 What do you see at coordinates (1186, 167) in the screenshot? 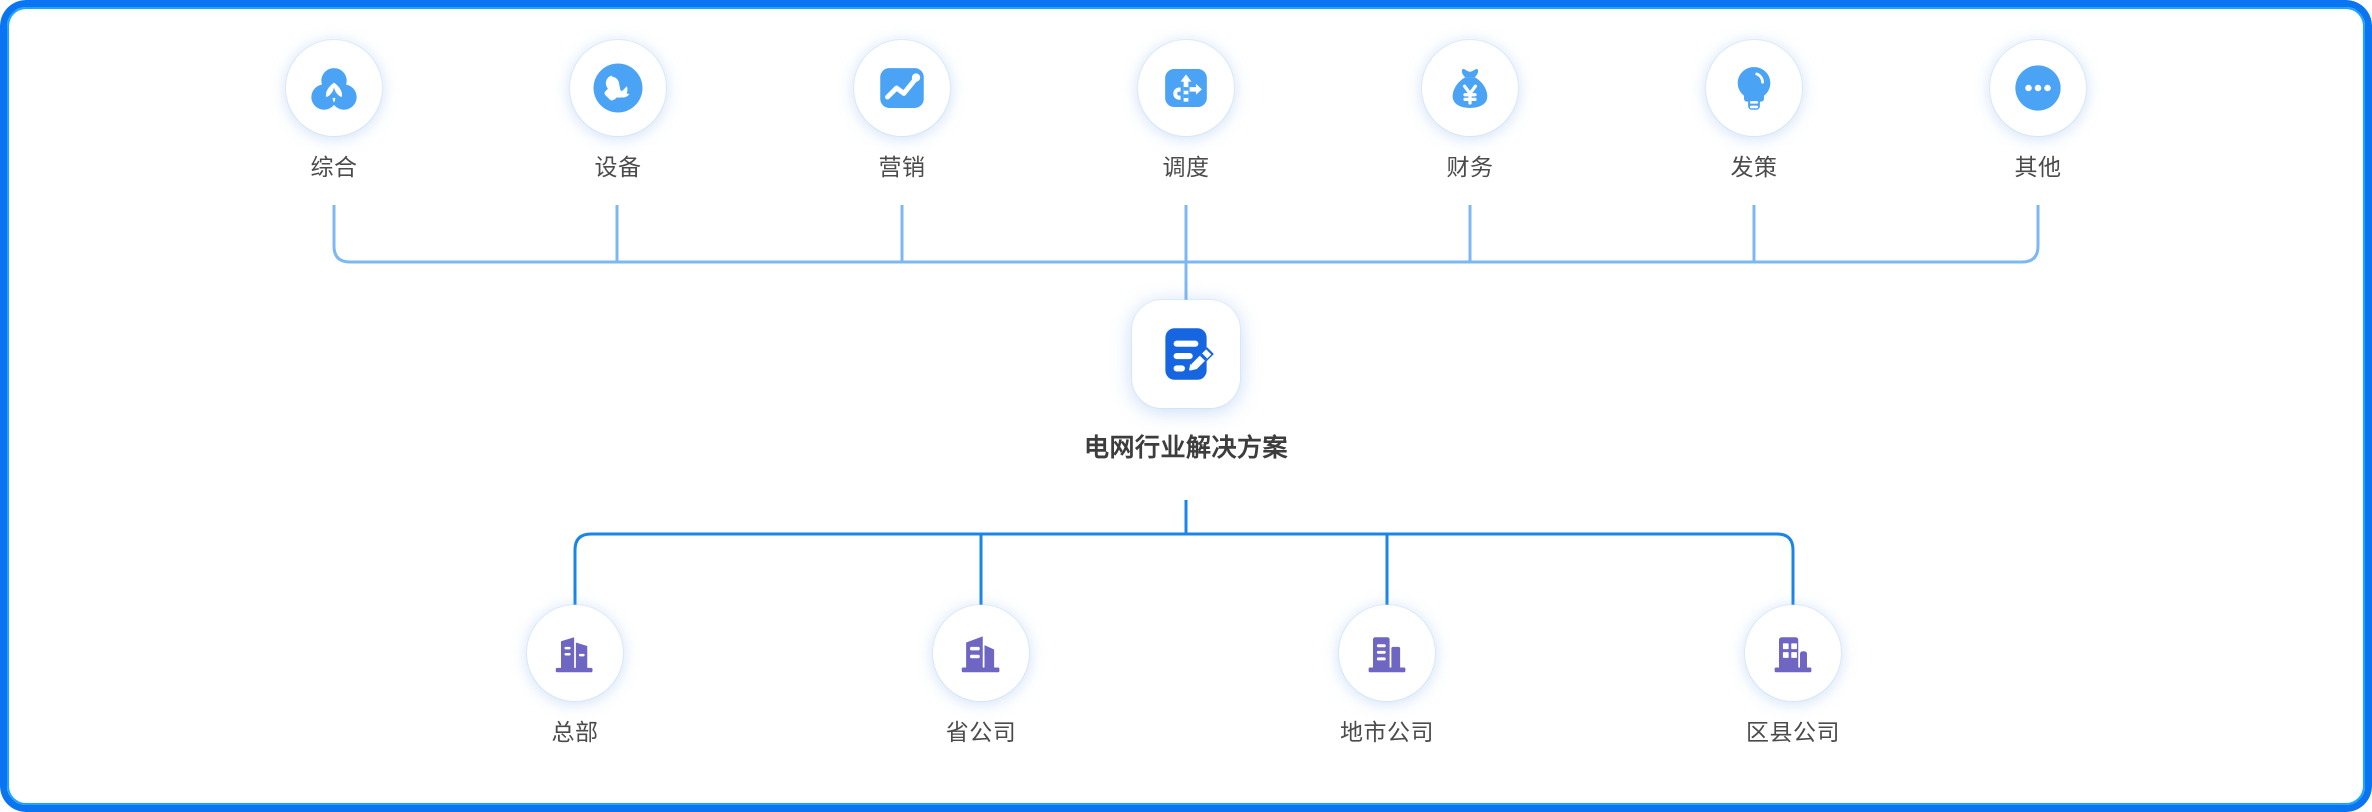
I see `node-label: 调度` at bounding box center [1186, 167].